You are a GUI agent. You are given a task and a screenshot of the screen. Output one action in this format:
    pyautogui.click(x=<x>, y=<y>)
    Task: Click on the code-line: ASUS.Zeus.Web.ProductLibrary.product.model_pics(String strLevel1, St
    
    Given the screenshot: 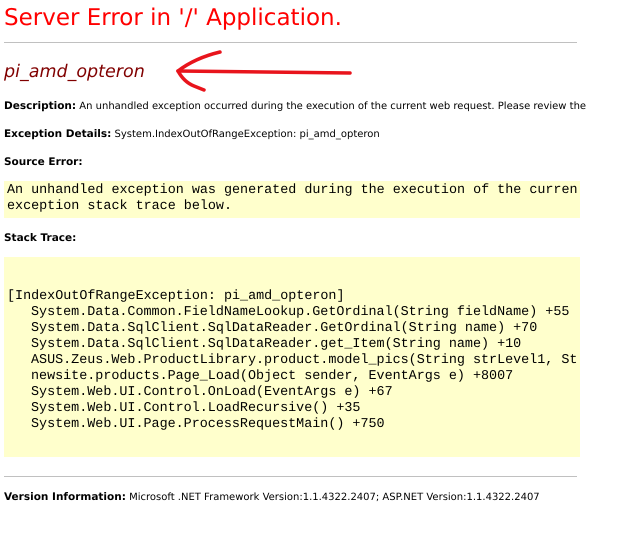 What is the action you would take?
    pyautogui.click(x=304, y=361)
    